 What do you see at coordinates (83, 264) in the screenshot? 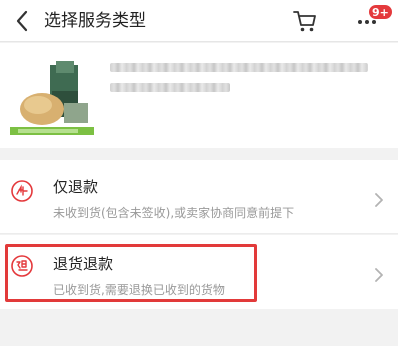
I see `option-title: 退货退款` at bounding box center [83, 264].